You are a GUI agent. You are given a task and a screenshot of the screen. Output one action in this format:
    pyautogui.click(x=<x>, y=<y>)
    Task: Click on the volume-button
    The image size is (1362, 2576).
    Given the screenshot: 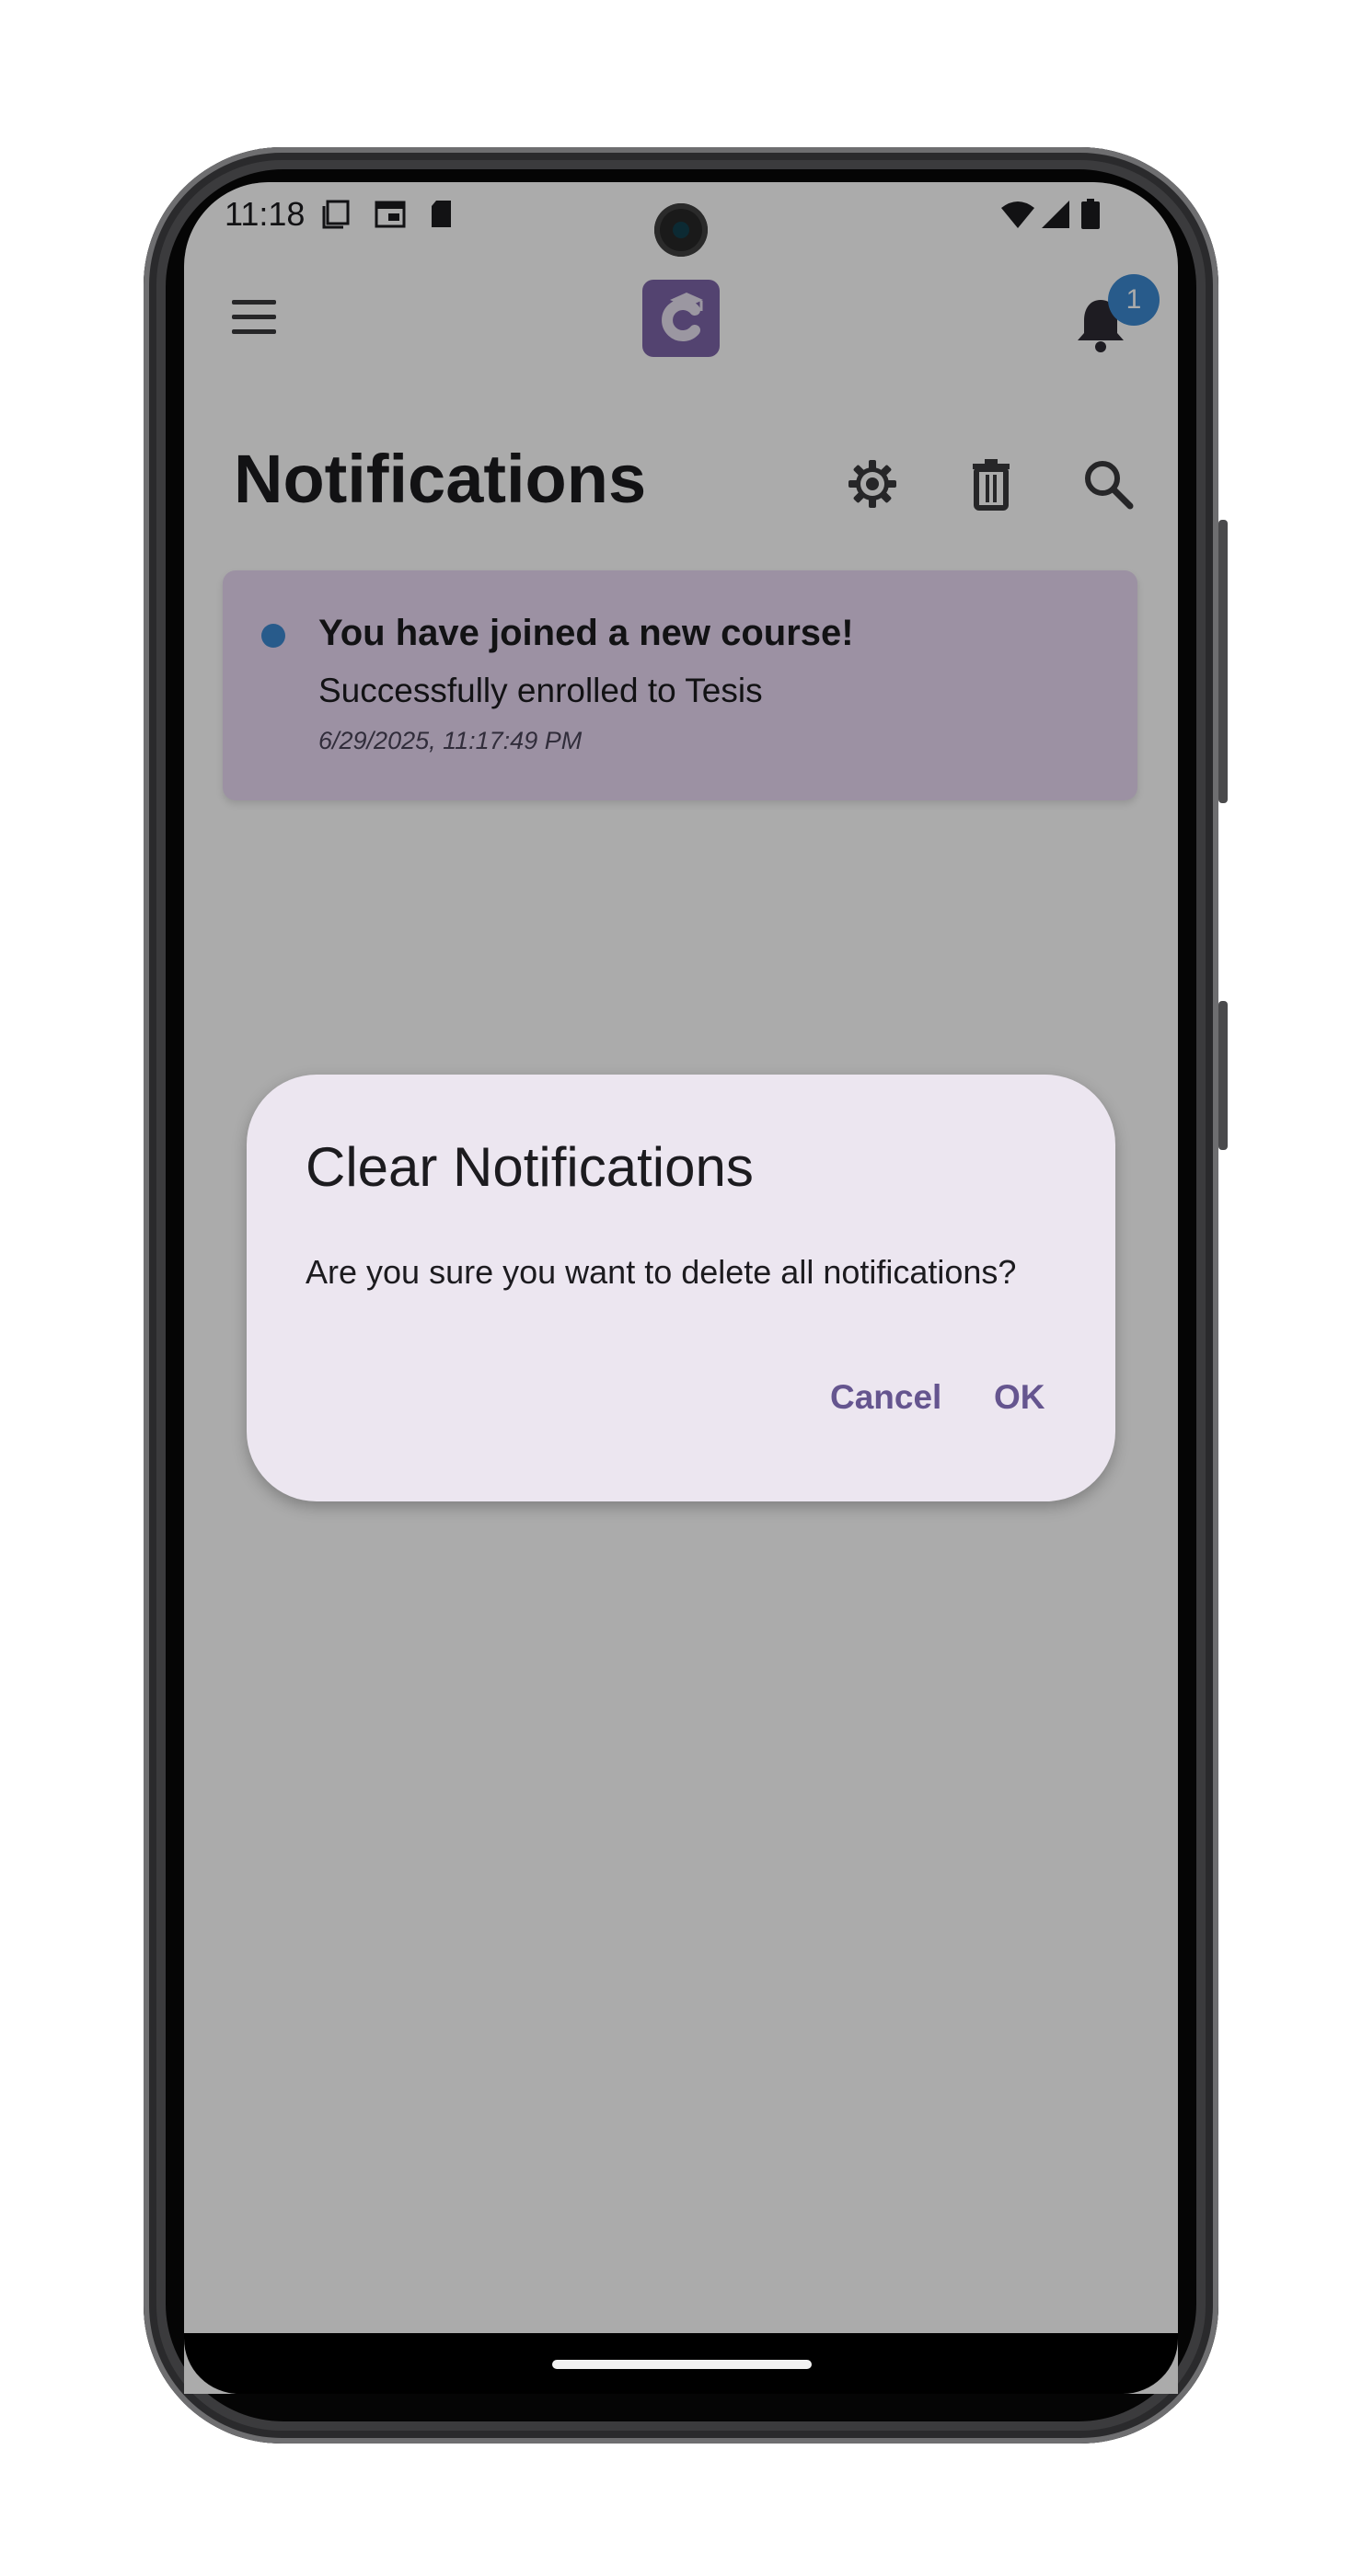 What is the action you would take?
    pyautogui.click(x=1223, y=1075)
    